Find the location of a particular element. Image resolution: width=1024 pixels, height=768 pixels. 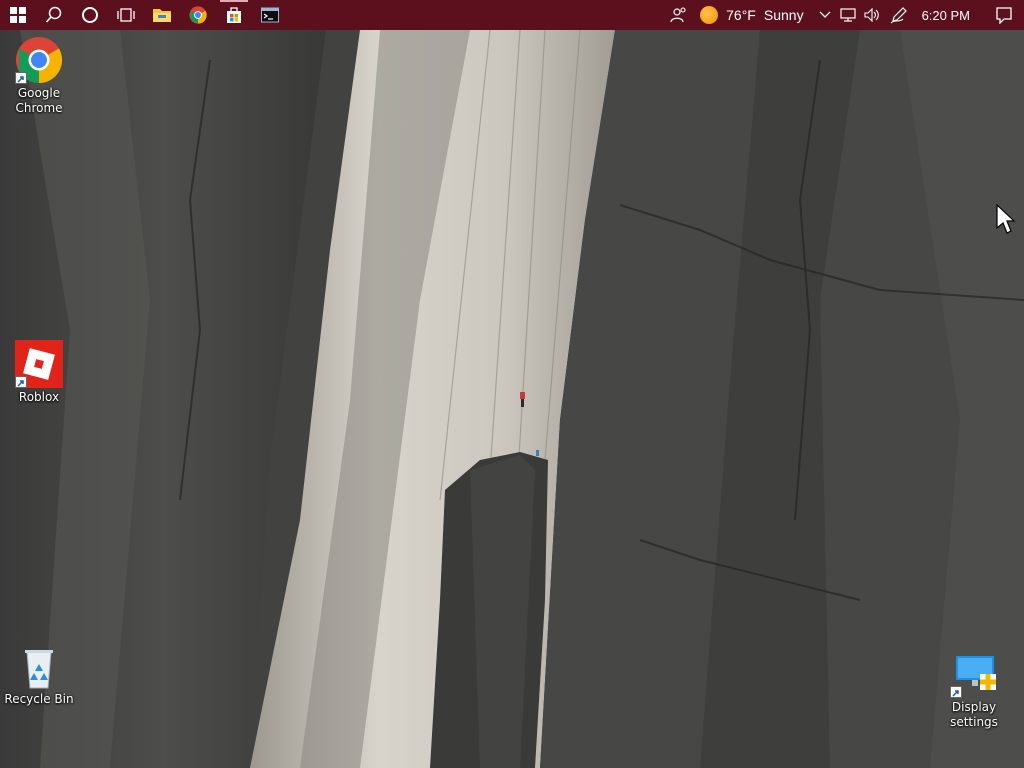

chevron-up-icon is located at coordinates (825, 14).